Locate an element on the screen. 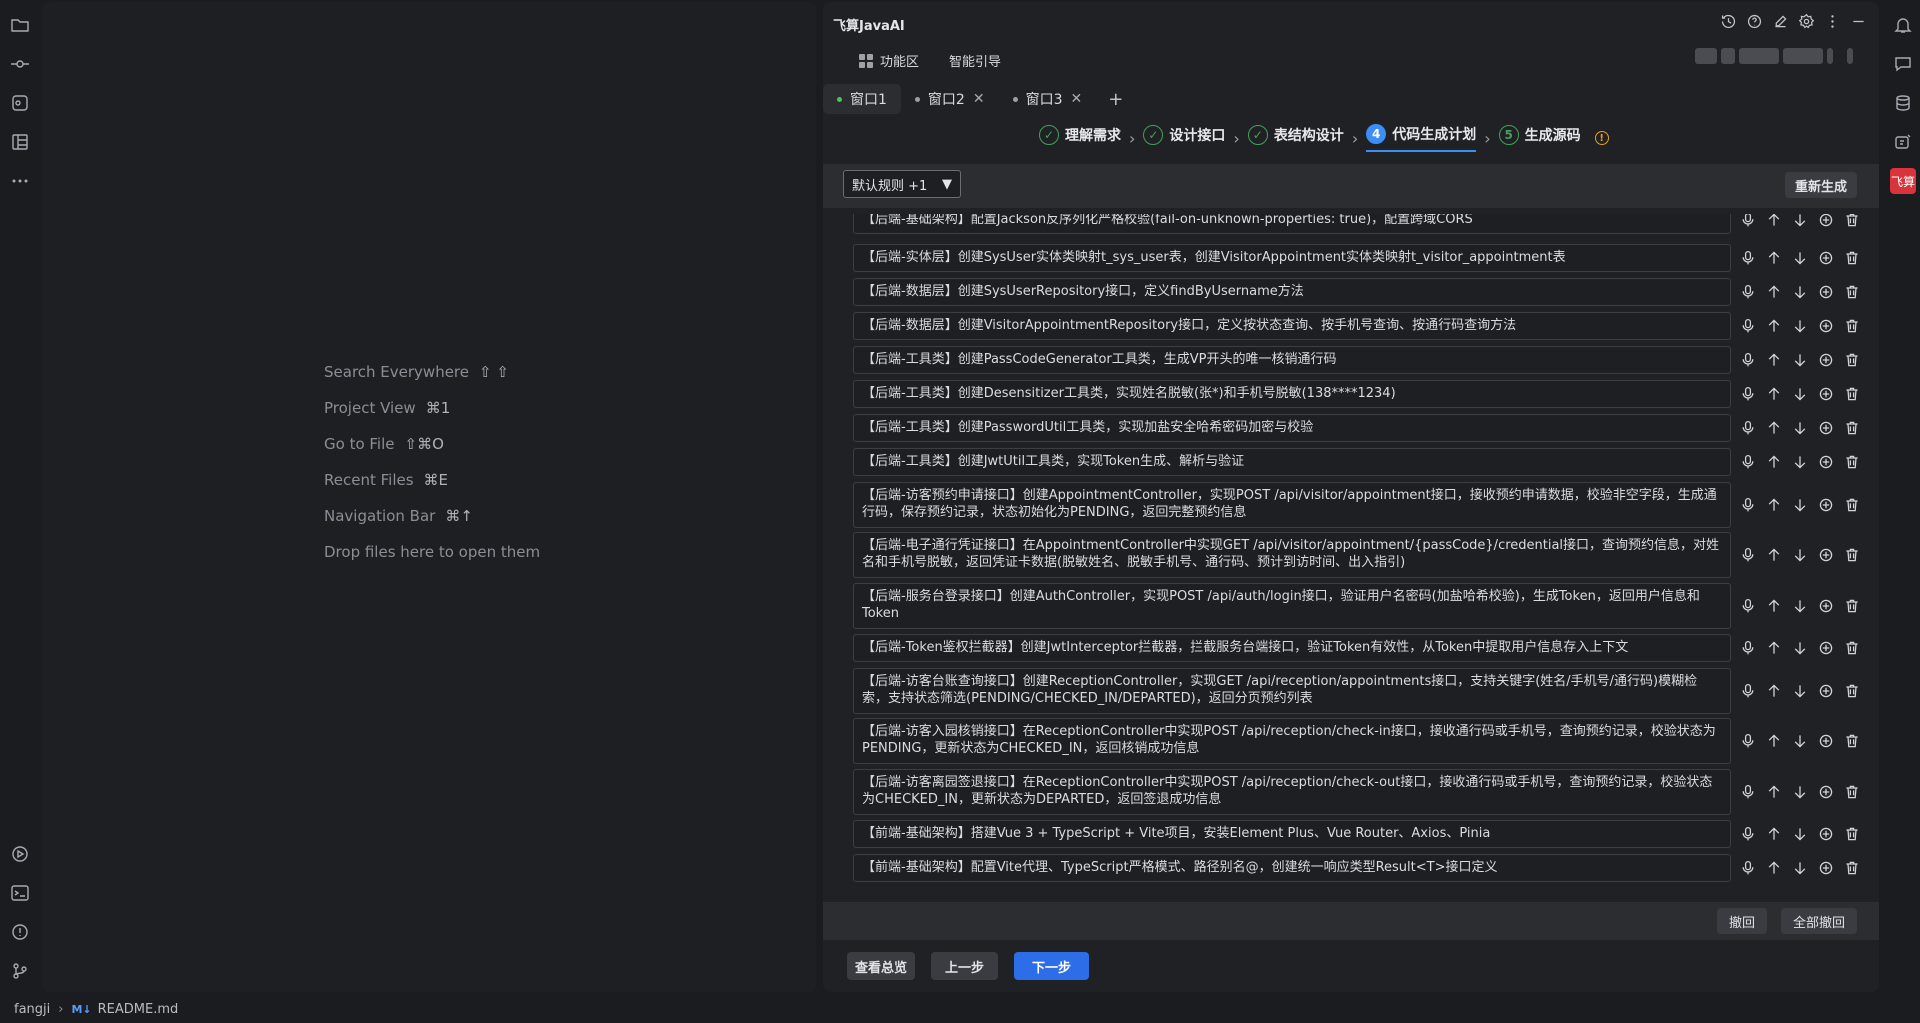 The height and width of the screenshot is (1023, 1920). breadcrumb-project: fangji is located at coordinates (32, 1009).